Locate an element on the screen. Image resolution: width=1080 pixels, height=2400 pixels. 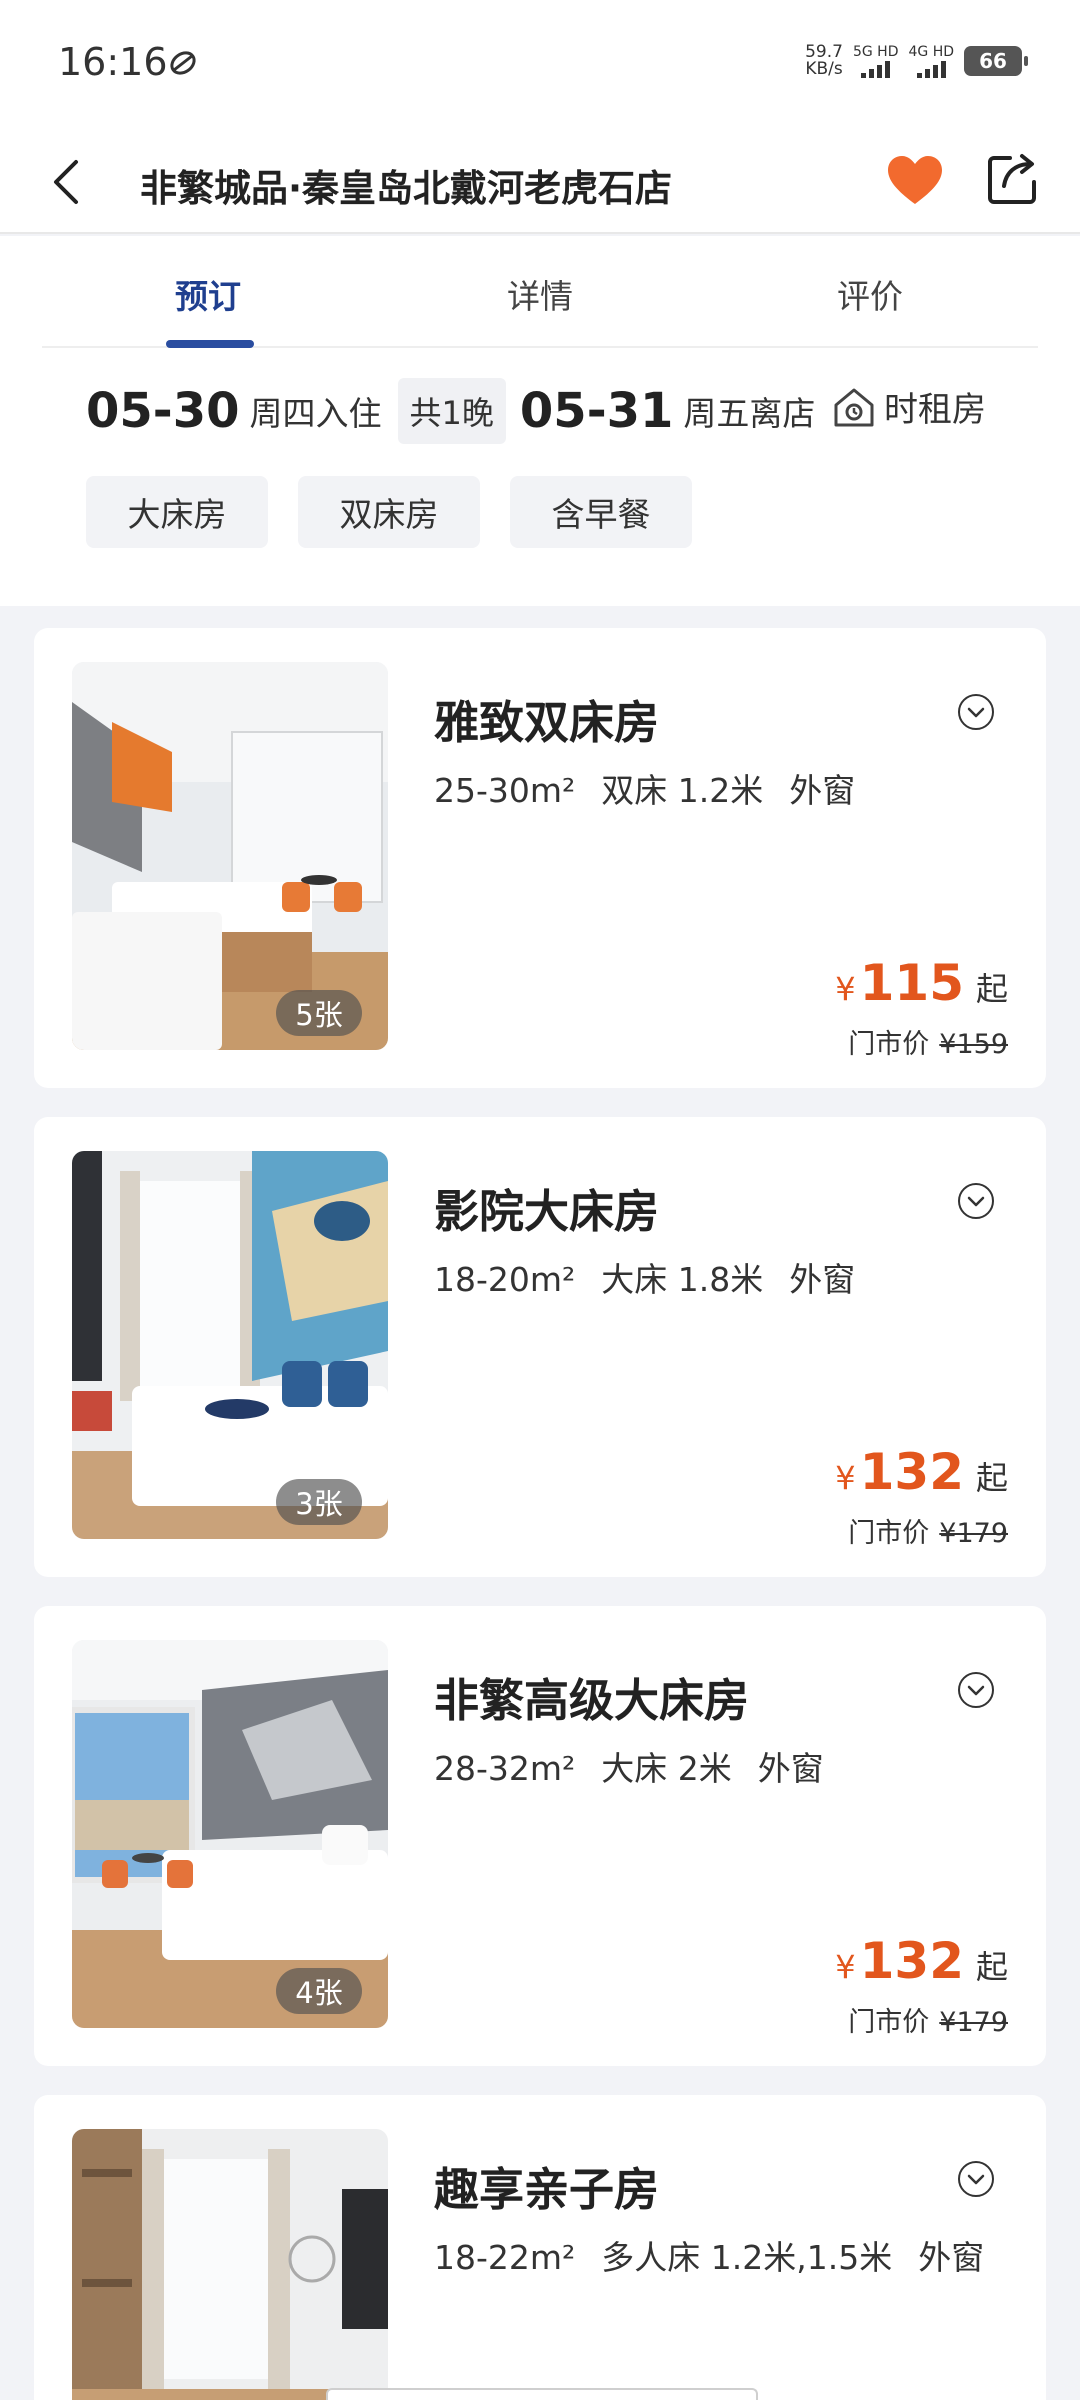
room-photo is located at coordinates (230, 2264).